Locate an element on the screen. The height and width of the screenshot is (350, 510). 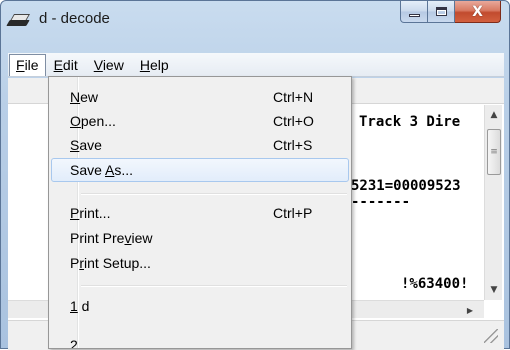
scroll-right-icon: ▶ is located at coordinates (470, 310).